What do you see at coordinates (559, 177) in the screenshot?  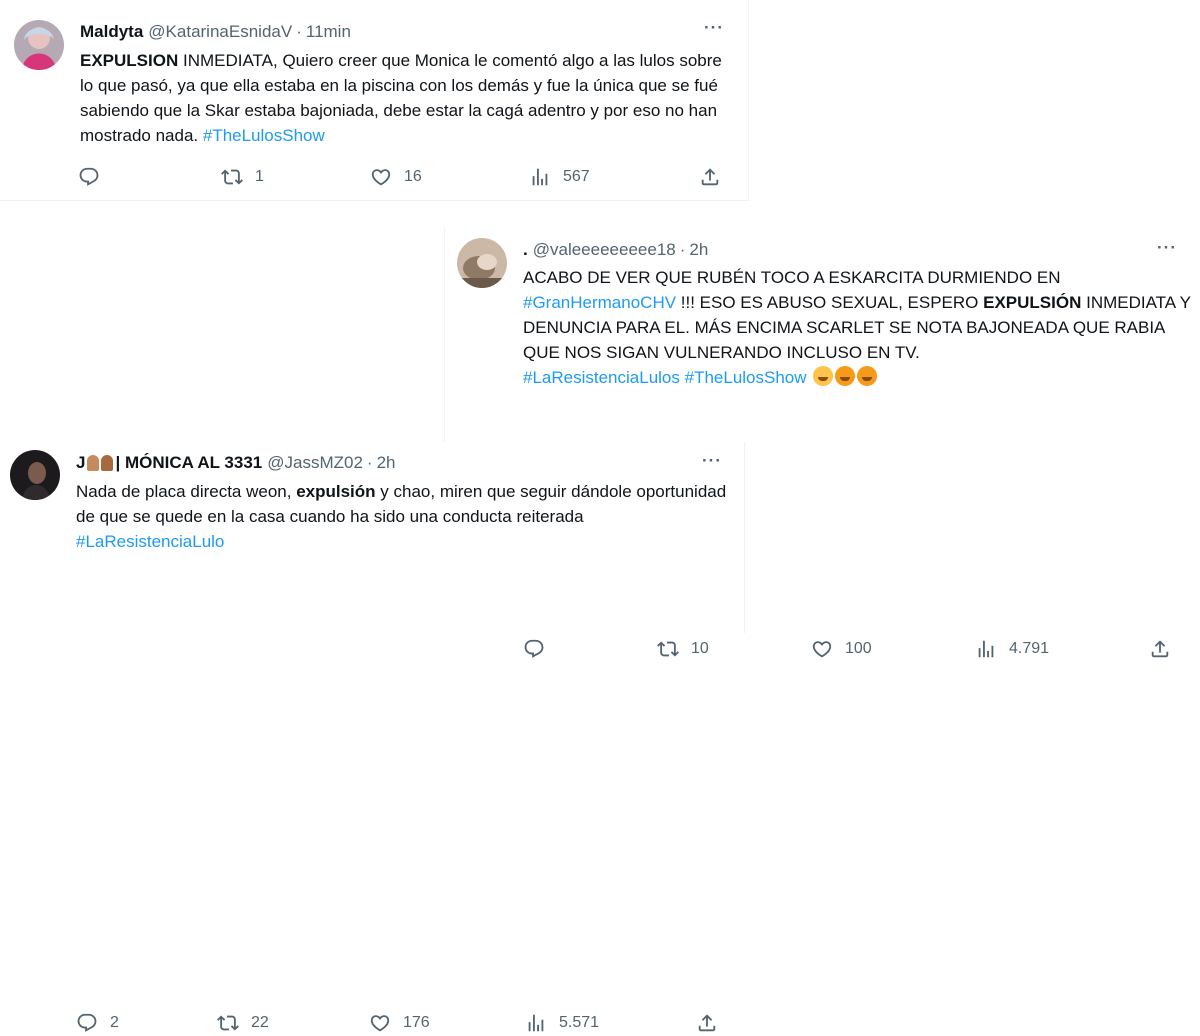 I see `views-button: 567` at bounding box center [559, 177].